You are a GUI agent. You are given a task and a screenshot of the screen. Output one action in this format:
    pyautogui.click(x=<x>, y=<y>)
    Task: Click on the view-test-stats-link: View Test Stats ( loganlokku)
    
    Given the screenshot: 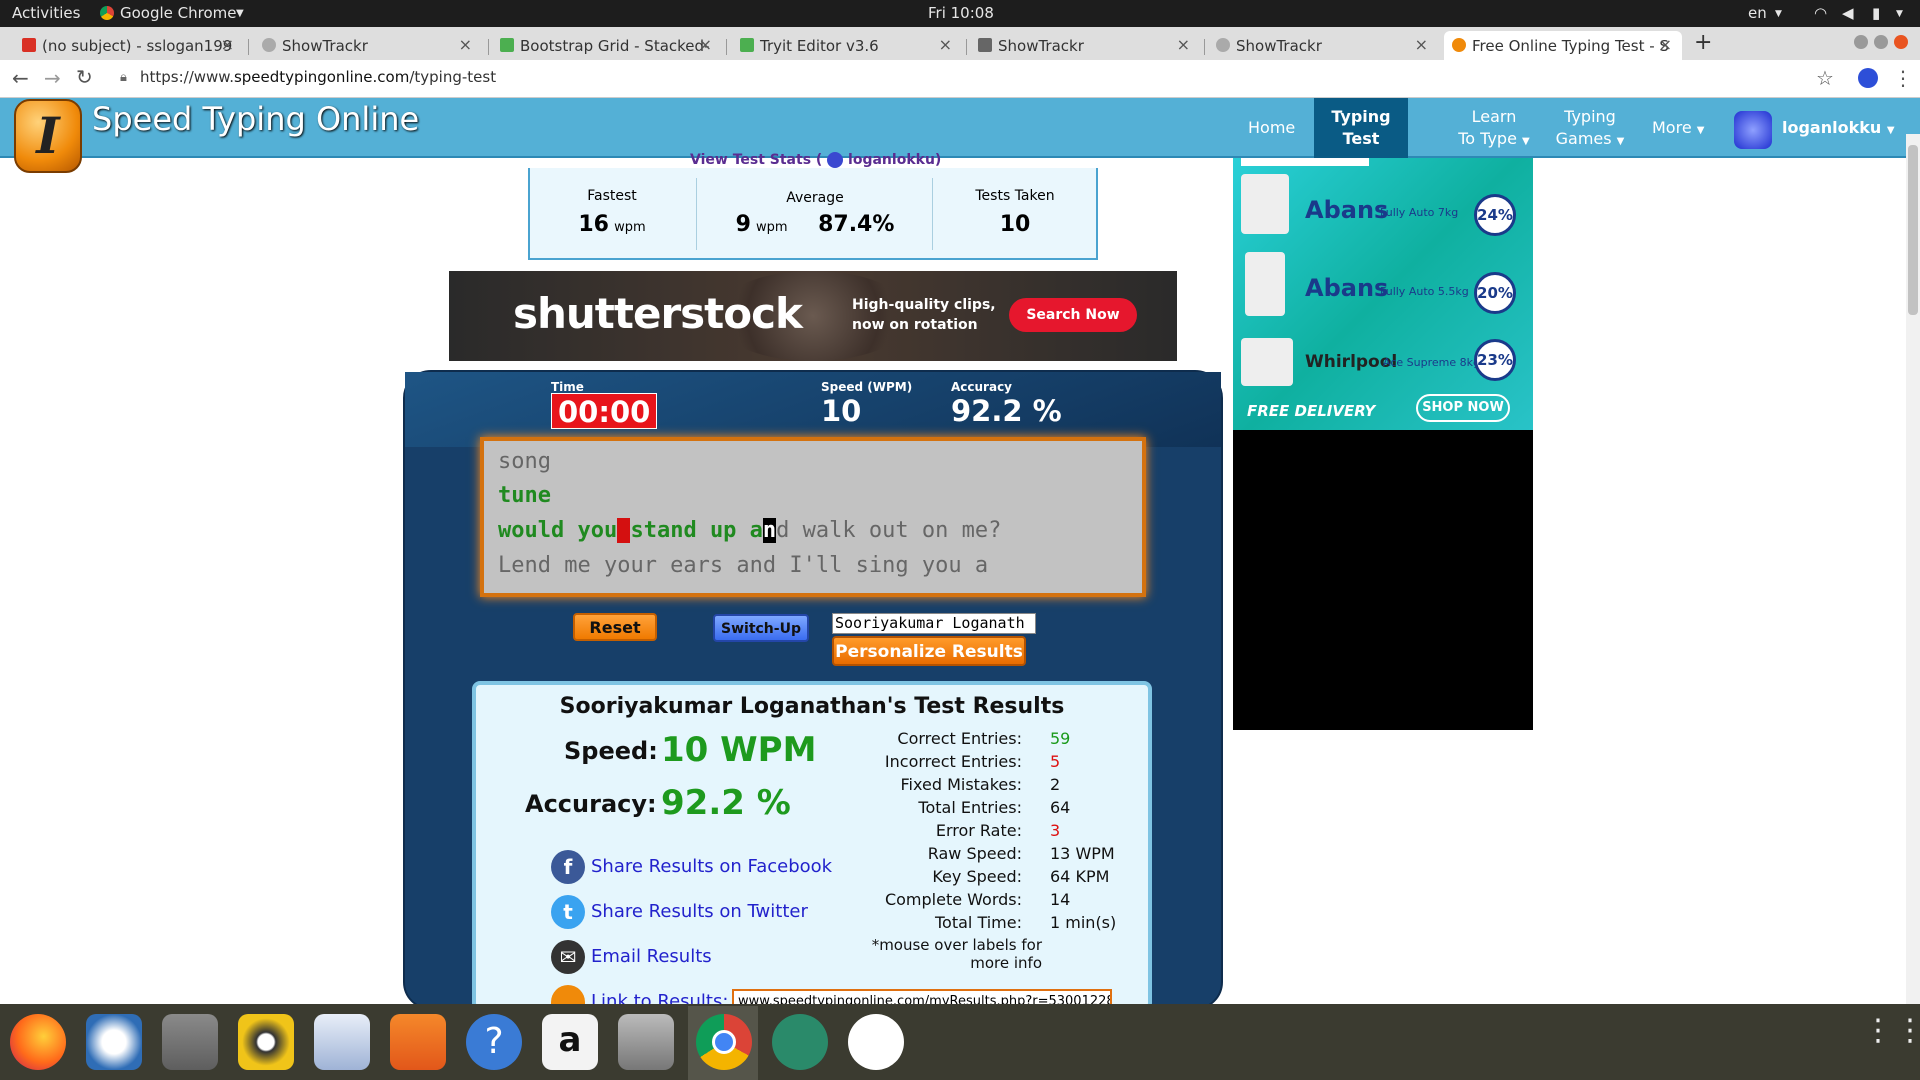 What is the action you would take?
    pyautogui.click(x=815, y=160)
    